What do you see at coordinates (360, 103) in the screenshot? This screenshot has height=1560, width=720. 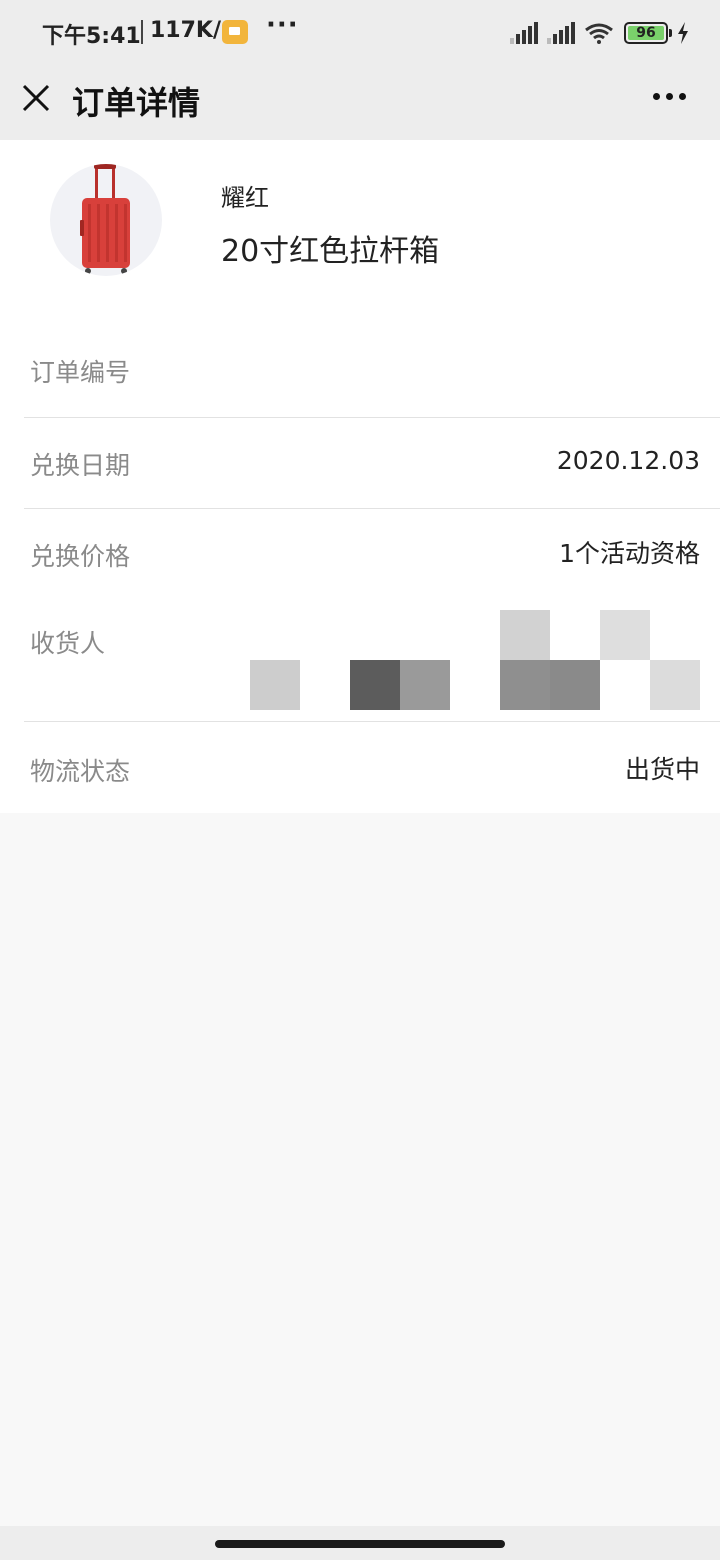 I see `title-bar: 订单详情` at bounding box center [360, 103].